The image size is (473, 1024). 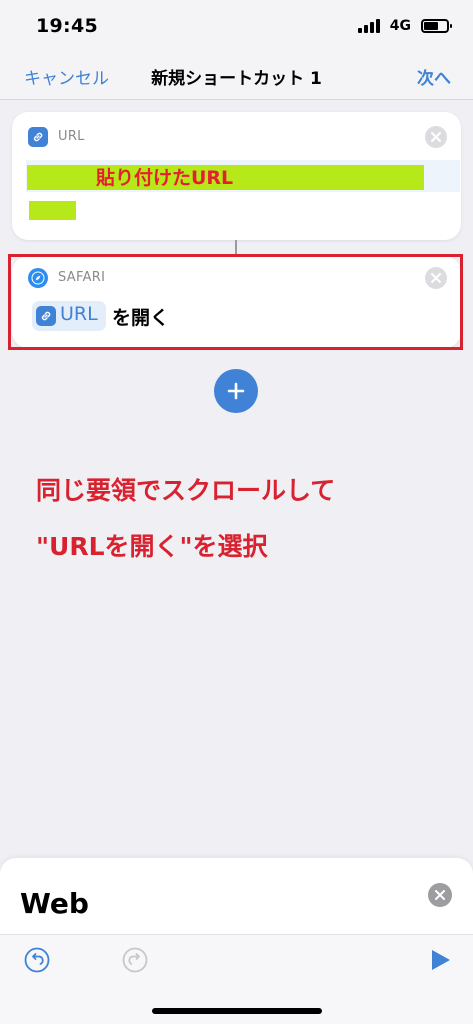 I want to click on next-button: 次へ, so click(x=434, y=76).